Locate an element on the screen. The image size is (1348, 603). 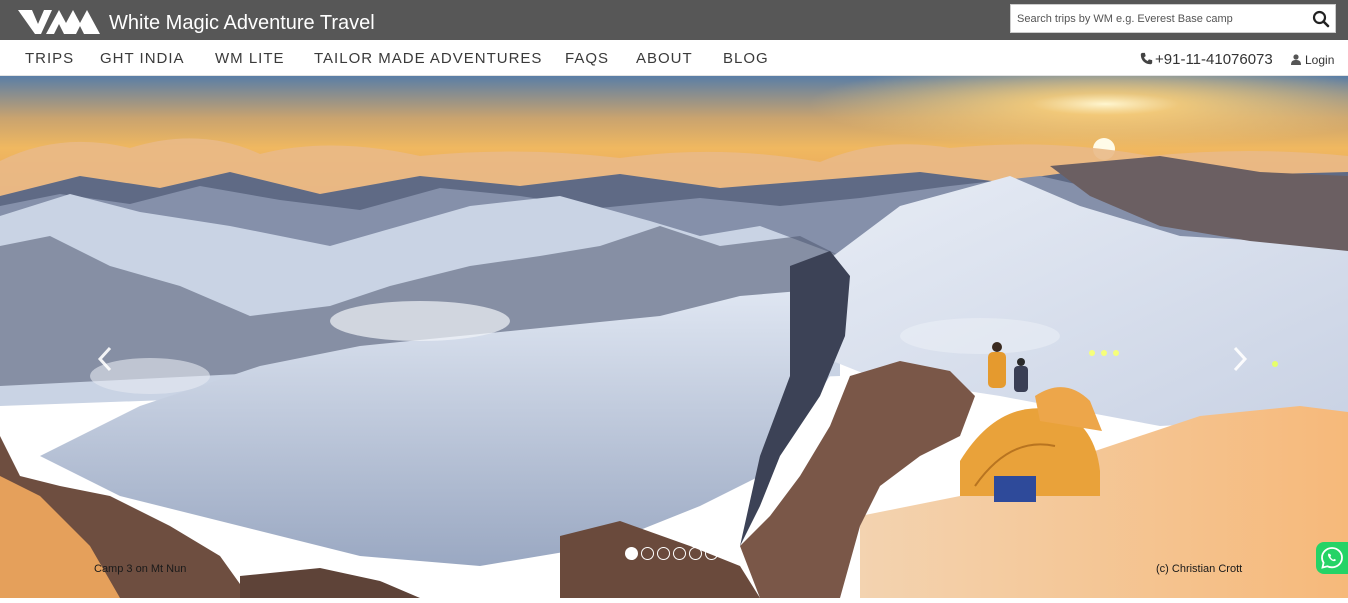
nav-trips: TRIPS is located at coordinates (49, 59).